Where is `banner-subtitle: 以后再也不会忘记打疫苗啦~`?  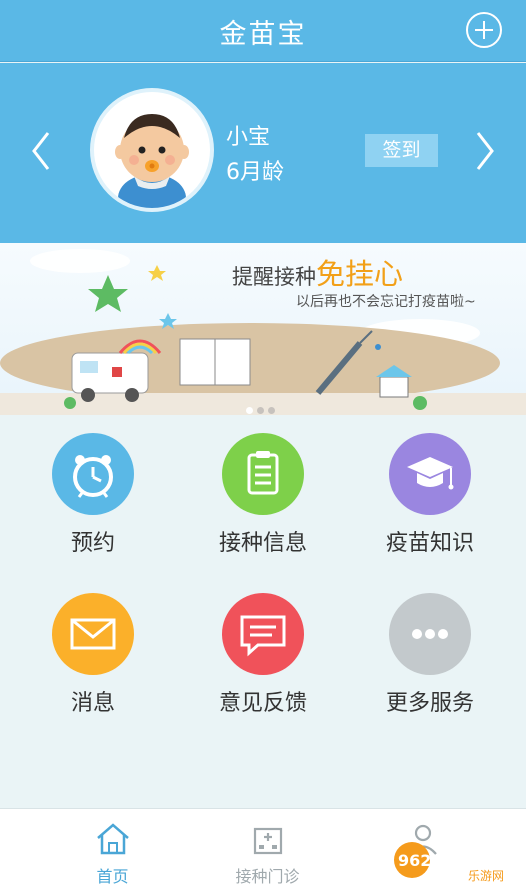 banner-subtitle: 以后再也不会忘记打疫苗啦~ is located at coordinates (386, 302).